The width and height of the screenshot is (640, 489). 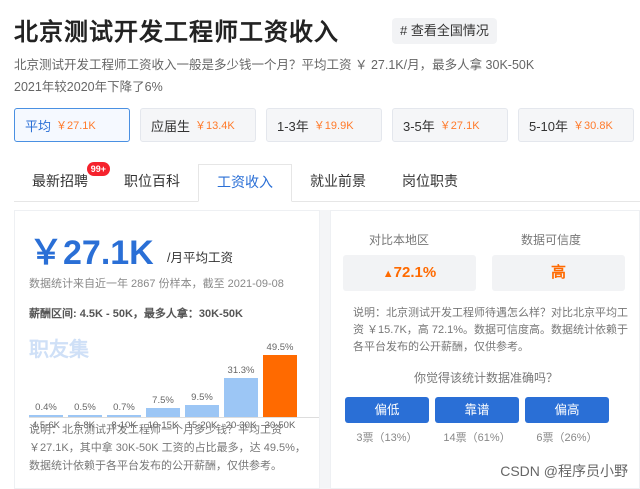 I want to click on sample-note: 数据统计来自近一年 2867 份样本，截至 2021-09-08, so click(x=156, y=284).